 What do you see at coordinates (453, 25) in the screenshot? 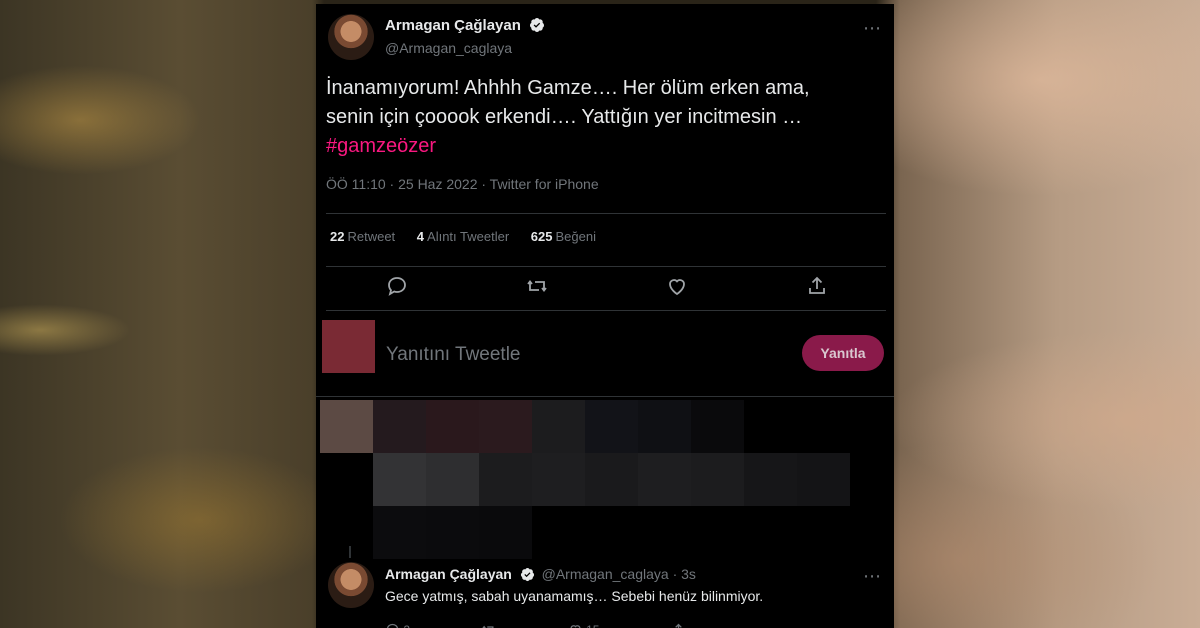
I see `author-name-text: Armagan Çağlayan` at bounding box center [453, 25].